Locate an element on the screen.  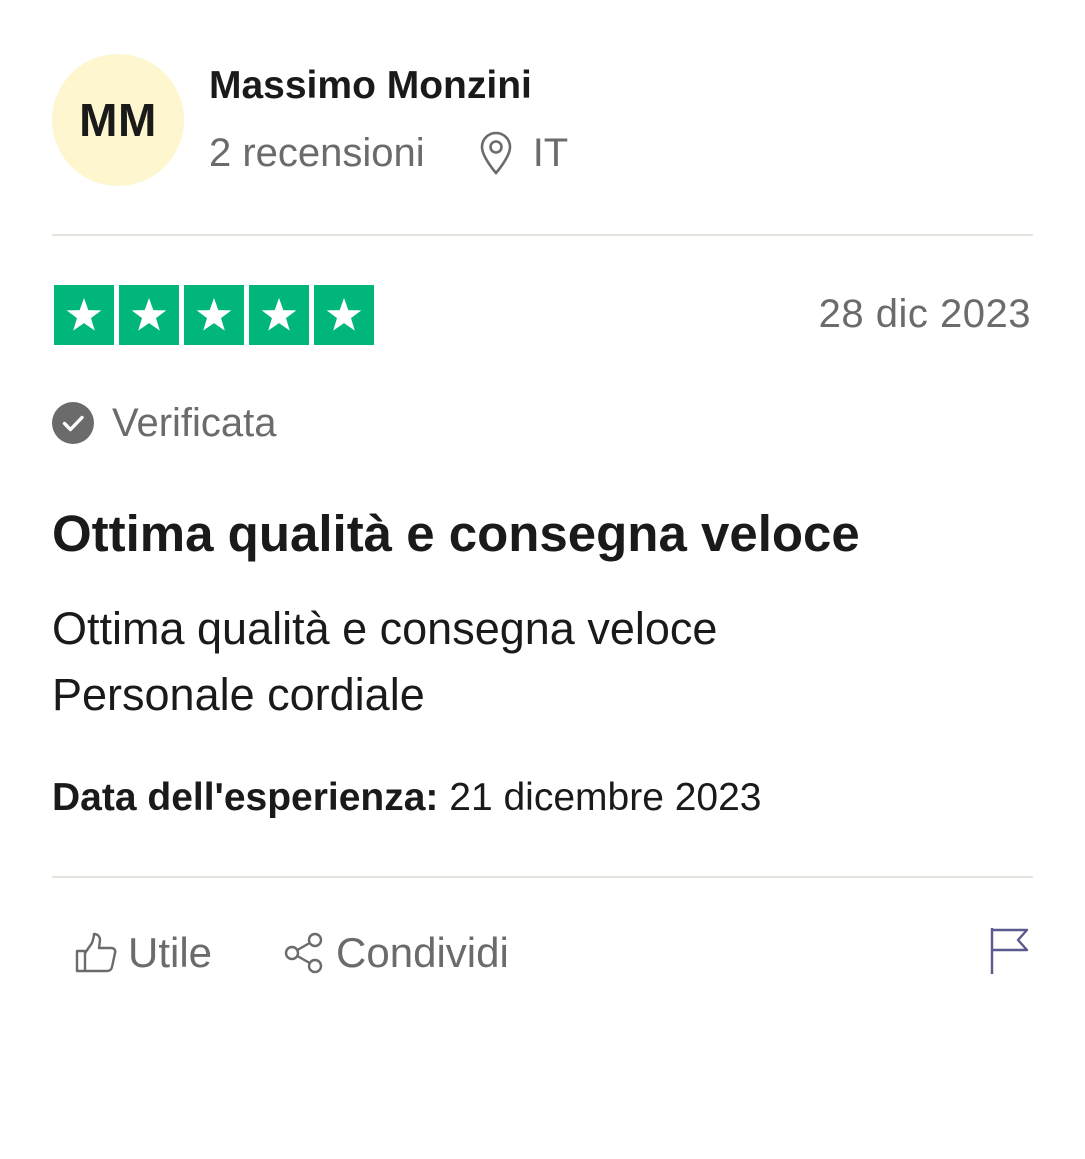
avatar: MM is located at coordinates (118, 120).